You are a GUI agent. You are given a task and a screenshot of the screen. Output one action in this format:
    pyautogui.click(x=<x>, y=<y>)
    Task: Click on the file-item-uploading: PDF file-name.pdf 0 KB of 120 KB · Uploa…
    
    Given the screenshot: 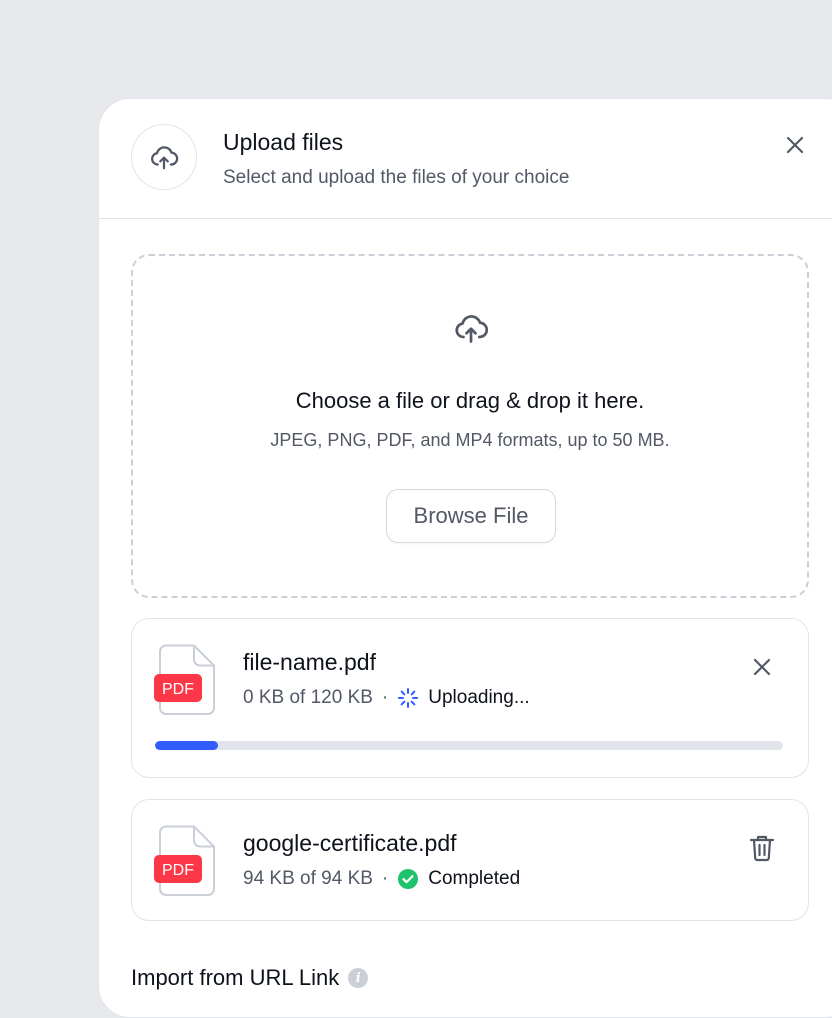 What is the action you would take?
    pyautogui.click(x=470, y=698)
    